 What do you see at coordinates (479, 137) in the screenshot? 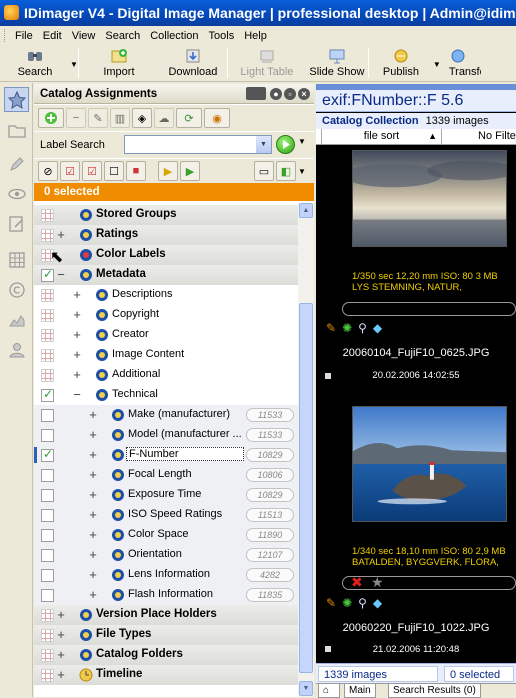
I see `filter-dropdown: No Filter` at bounding box center [479, 137].